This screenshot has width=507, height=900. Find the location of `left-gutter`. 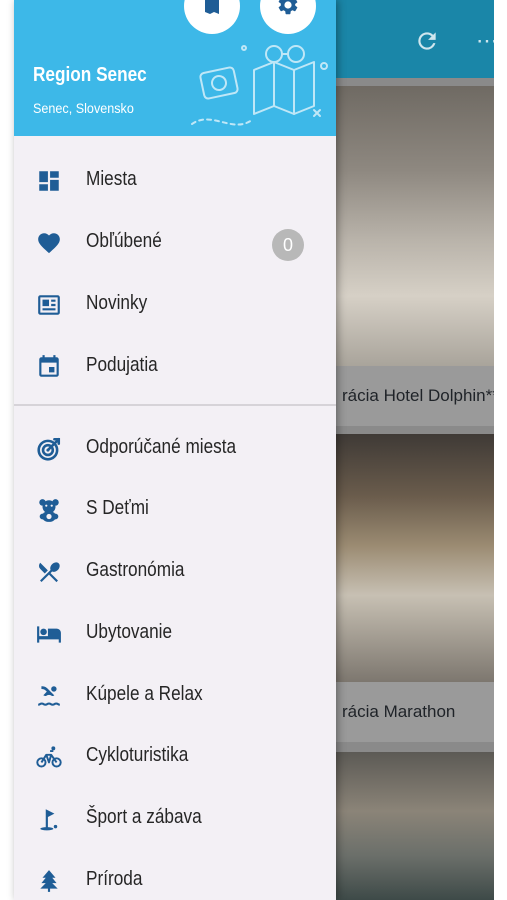

left-gutter is located at coordinates (7, 450).